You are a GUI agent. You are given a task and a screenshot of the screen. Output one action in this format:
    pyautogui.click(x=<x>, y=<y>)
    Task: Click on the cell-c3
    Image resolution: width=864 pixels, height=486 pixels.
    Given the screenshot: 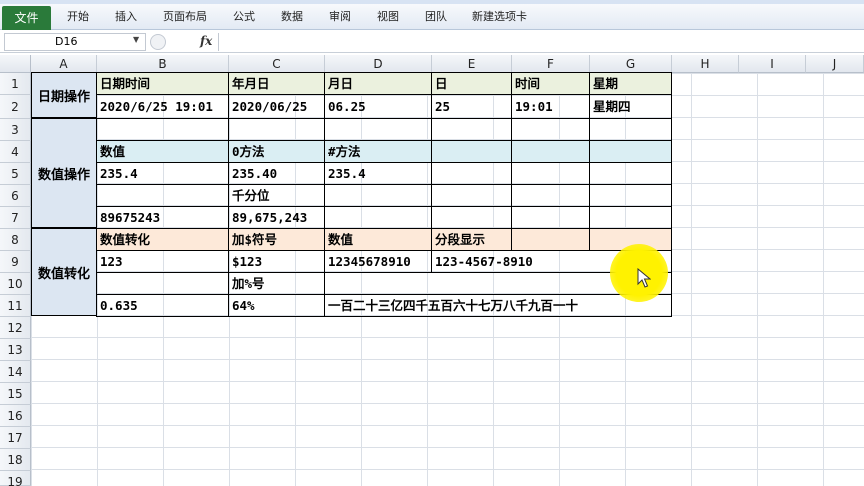 What is the action you would take?
    pyautogui.click(x=276, y=129)
    